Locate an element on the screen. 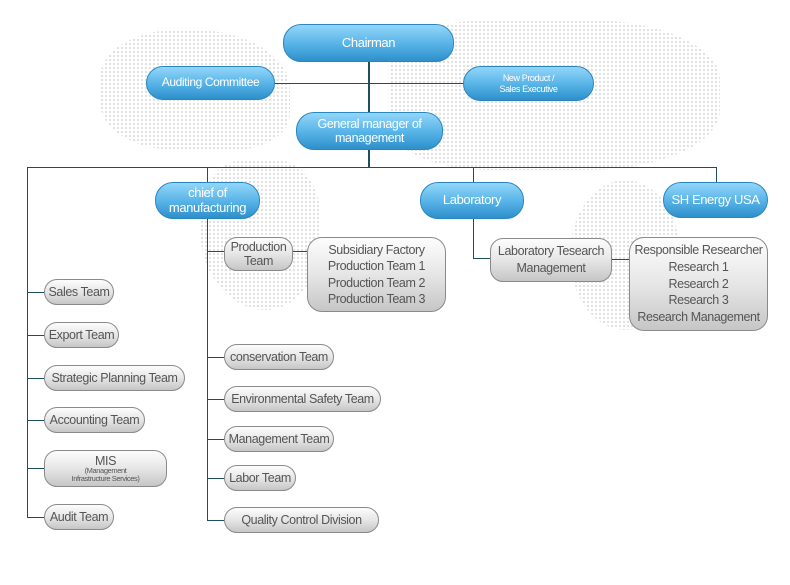  node-label: Production Team 3 is located at coordinates (376, 298).